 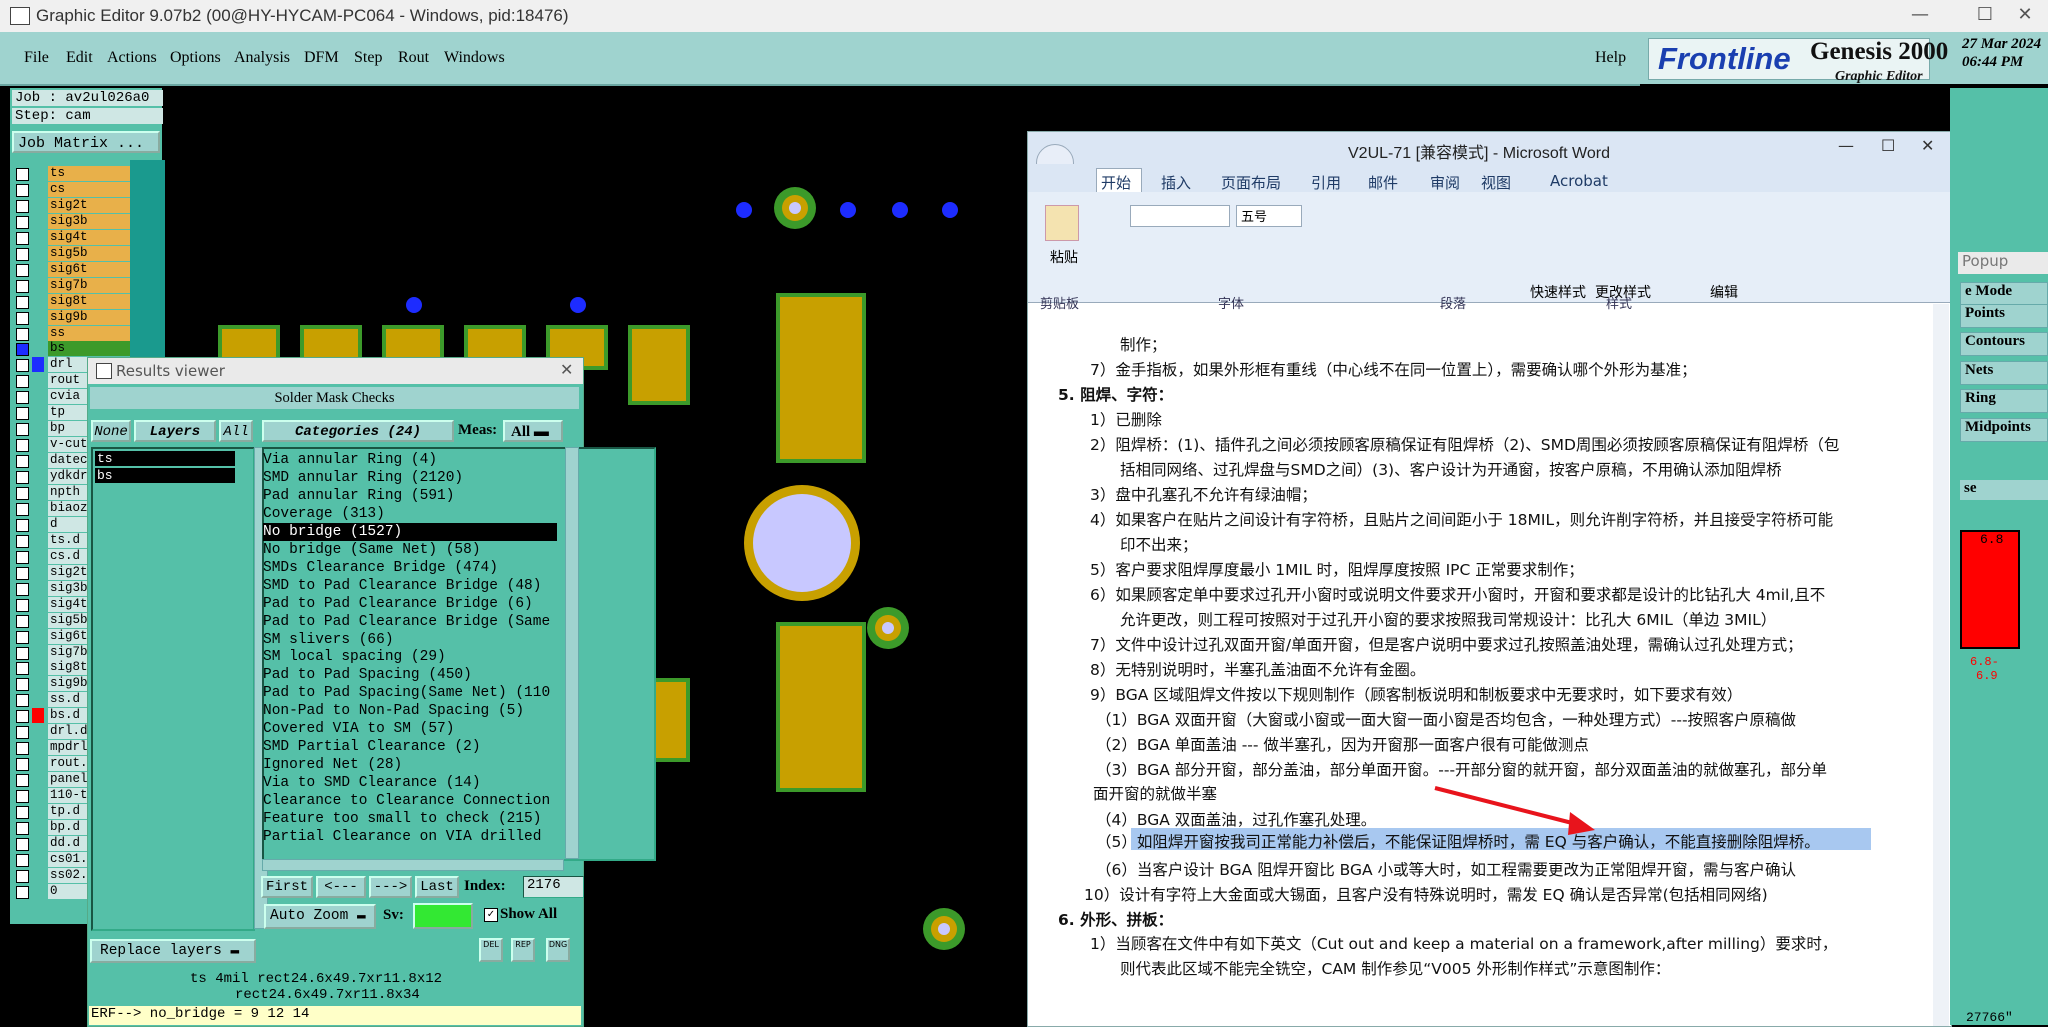 I want to click on category-item: Pad to Pad Spacing(Same Net) (110, so click(x=410, y=693).